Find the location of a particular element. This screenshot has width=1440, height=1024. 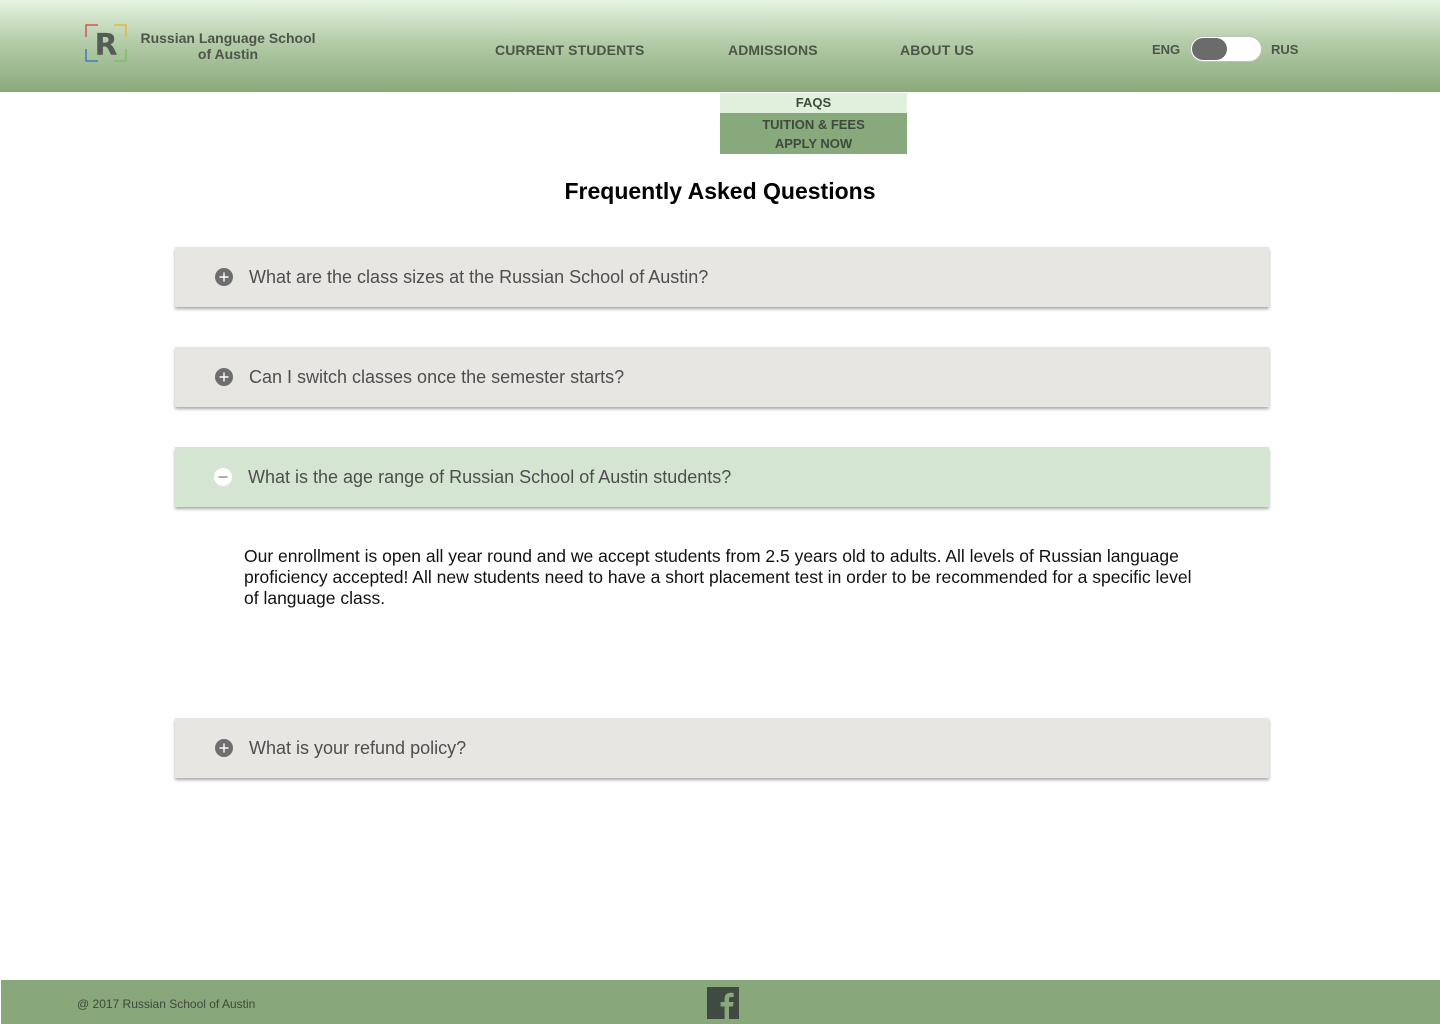

lang-rus-label: RUS is located at coordinates (1284, 49).